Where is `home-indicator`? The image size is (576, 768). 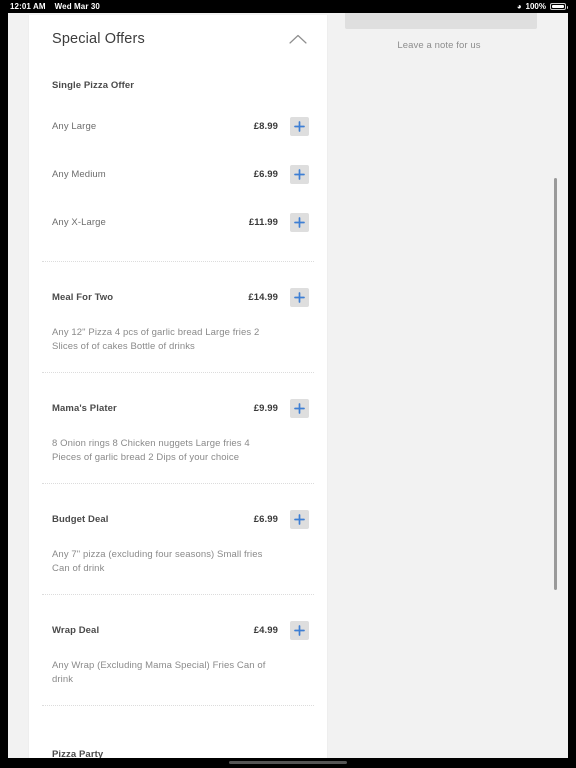 home-indicator is located at coordinates (288, 762).